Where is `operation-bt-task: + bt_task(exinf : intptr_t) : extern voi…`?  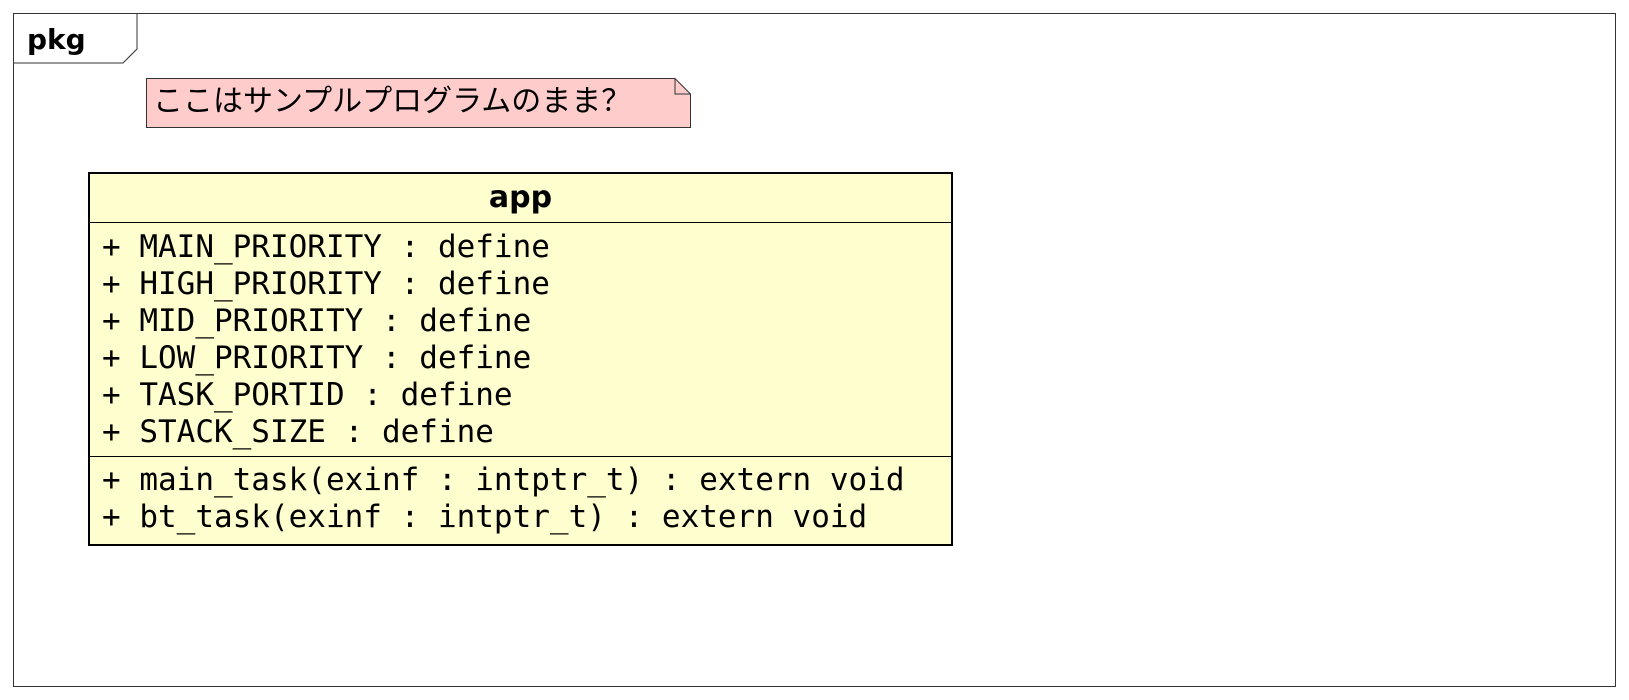 operation-bt-task: + bt_task(exinf : intptr_t) : extern voi… is located at coordinates (485, 517).